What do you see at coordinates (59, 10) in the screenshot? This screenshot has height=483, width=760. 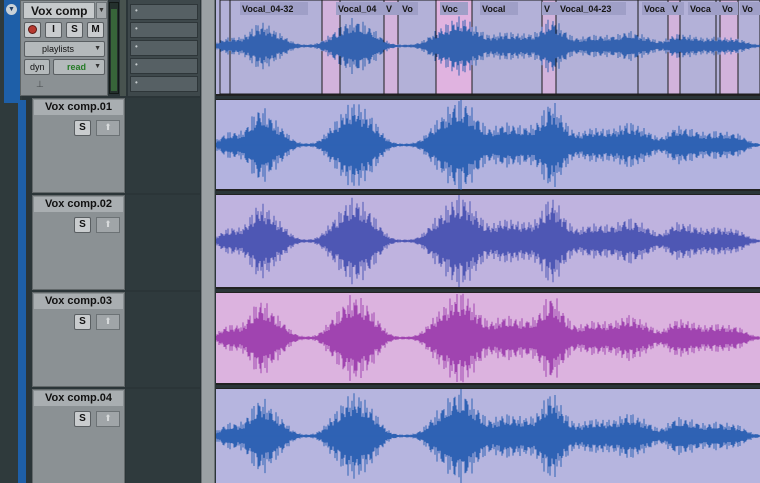 I see `parent-track-name: Vox comp` at bounding box center [59, 10].